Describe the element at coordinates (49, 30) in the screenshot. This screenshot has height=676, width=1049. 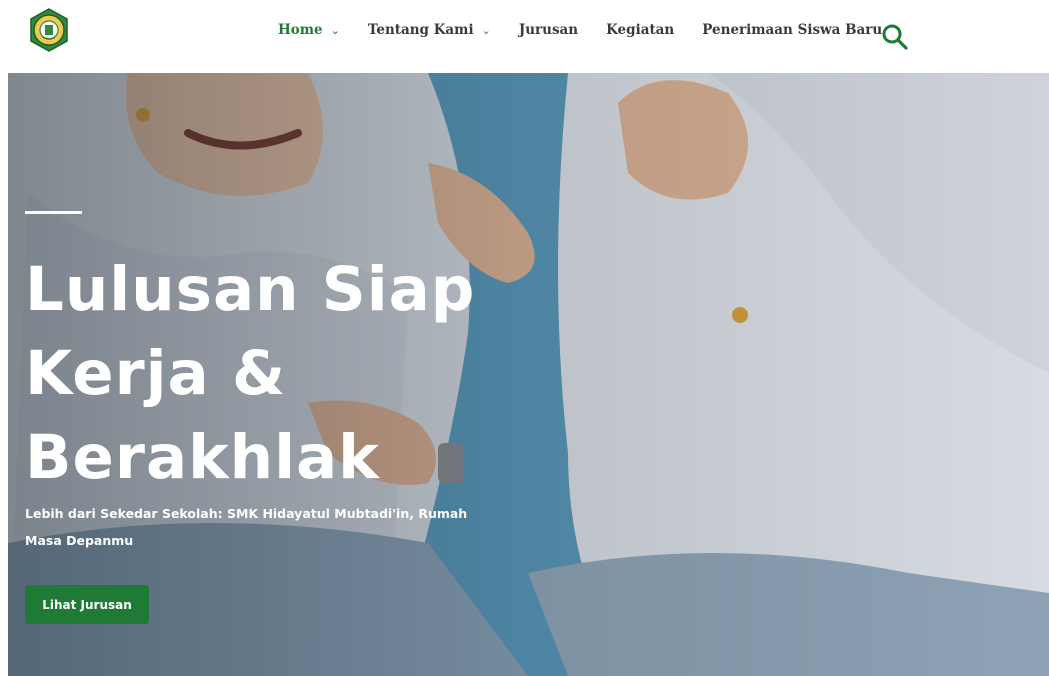
I see `school-logo` at that location.